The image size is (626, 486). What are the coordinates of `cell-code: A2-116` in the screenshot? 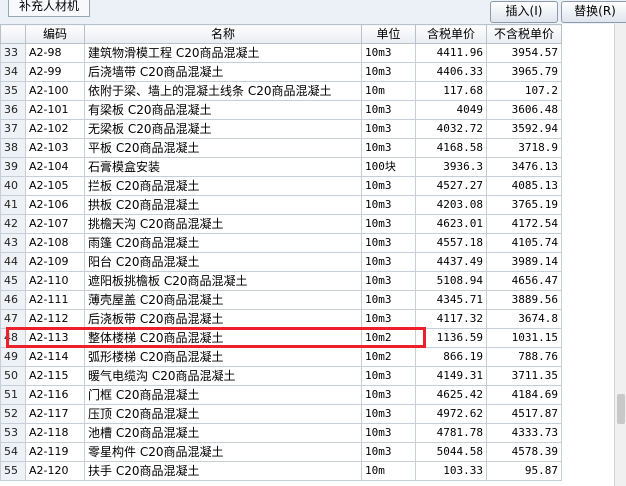 It's located at (55, 395).